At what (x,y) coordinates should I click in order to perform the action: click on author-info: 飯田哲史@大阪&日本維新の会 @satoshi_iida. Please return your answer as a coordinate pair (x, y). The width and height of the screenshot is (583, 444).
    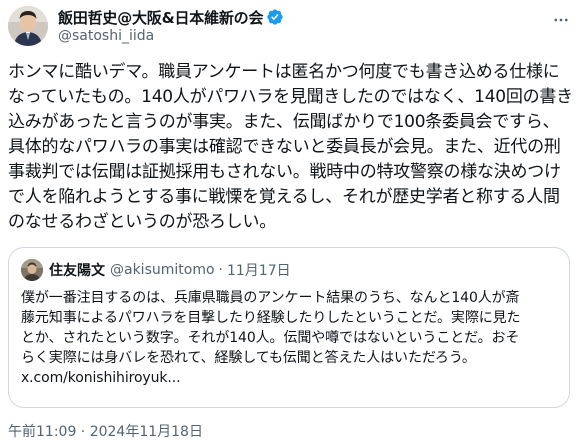
    Looking at the image, I should click on (171, 25).